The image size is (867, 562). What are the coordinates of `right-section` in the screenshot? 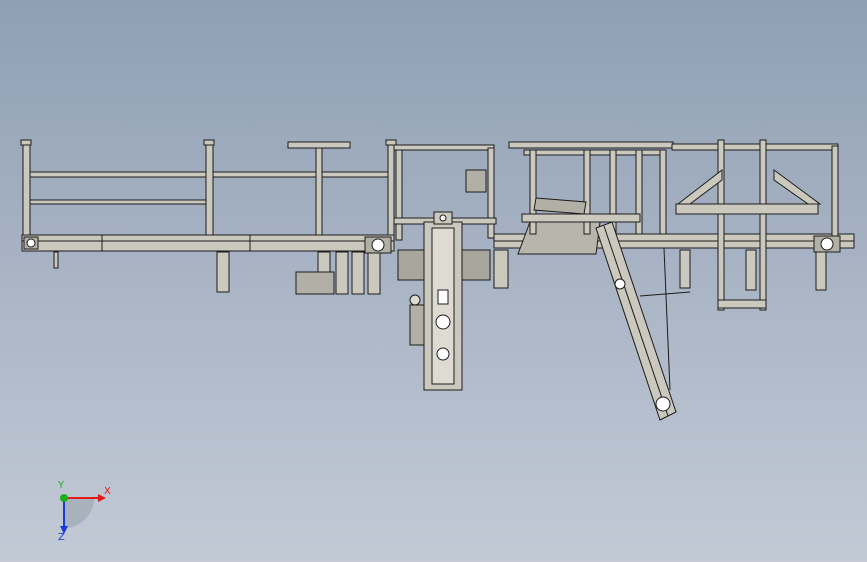 It's located at (756, 225).